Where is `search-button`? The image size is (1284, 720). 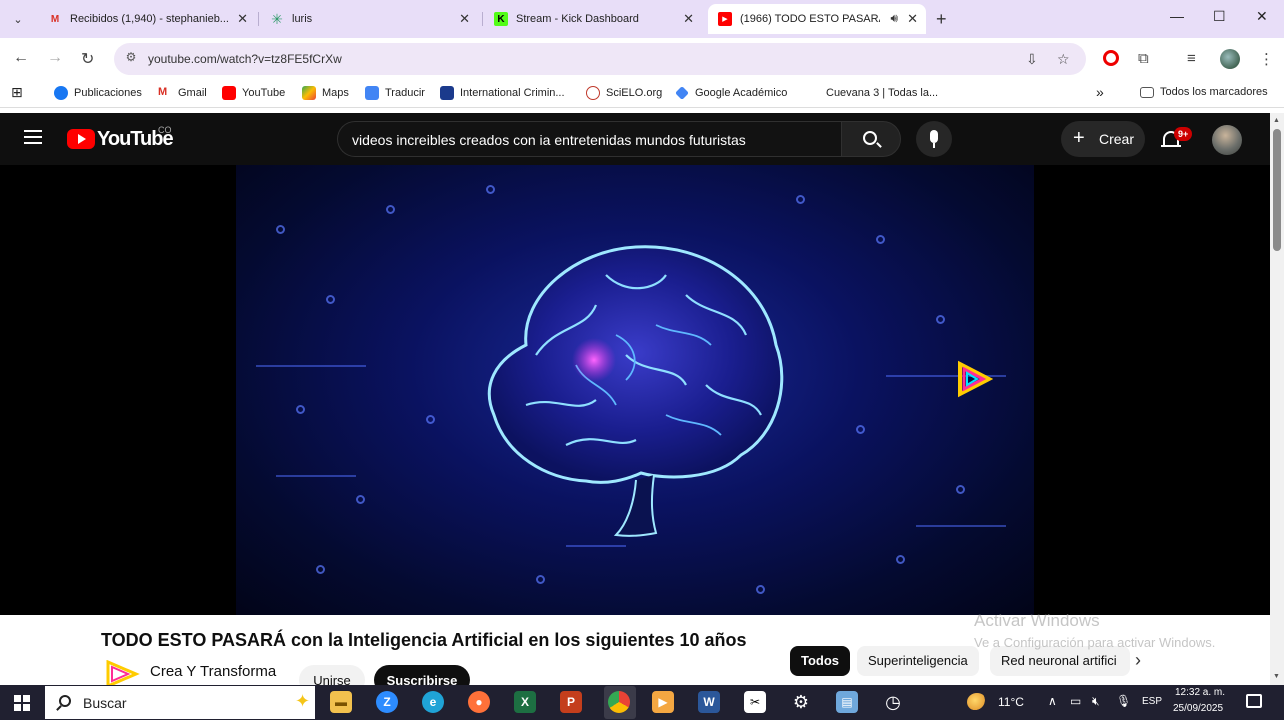
search-button is located at coordinates (871, 139).